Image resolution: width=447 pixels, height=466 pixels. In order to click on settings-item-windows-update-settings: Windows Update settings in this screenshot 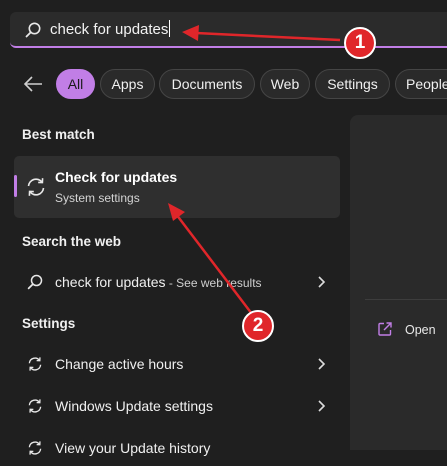, I will do `click(177, 406)`.